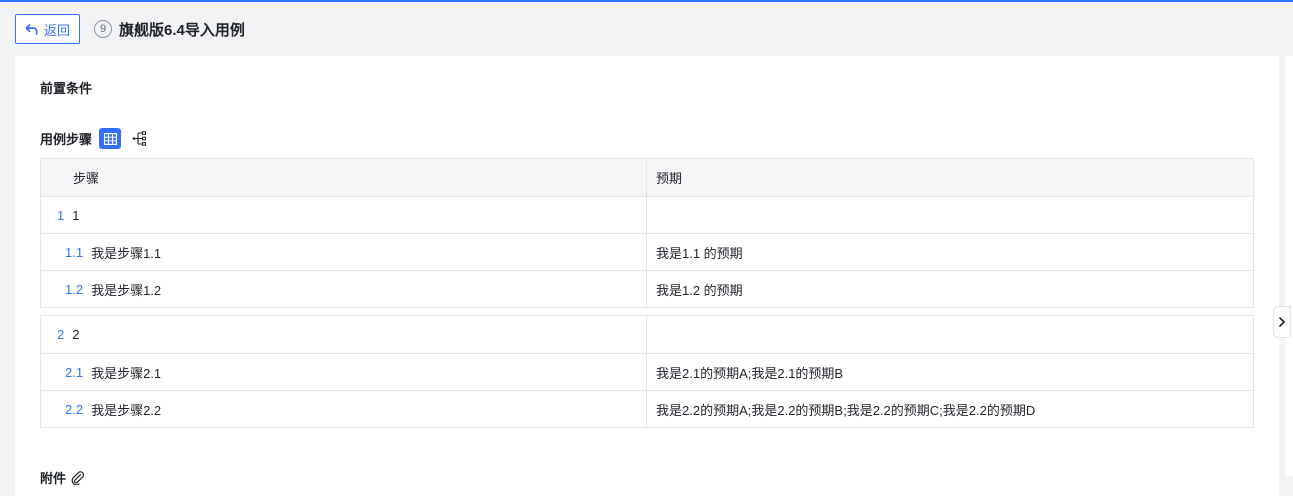 This screenshot has height=496, width=1293. I want to click on attachments-header: 附件, so click(62, 477).